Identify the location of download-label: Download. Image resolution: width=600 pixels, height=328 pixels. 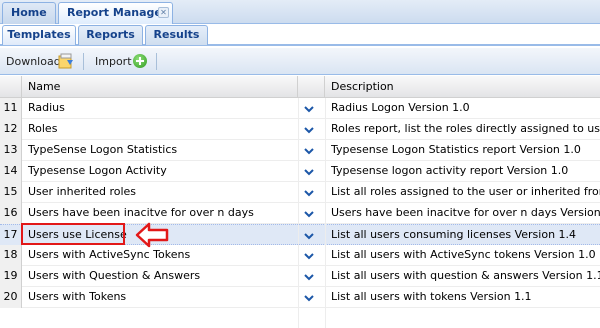
(33, 61).